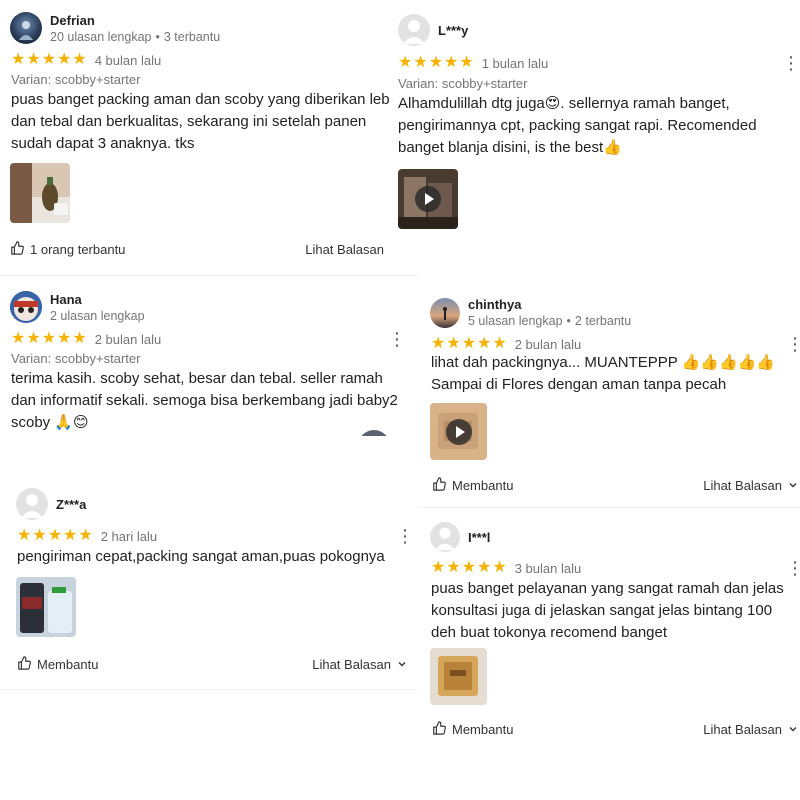 The width and height of the screenshot is (800, 800). What do you see at coordinates (128, 60) in the screenshot?
I see `review-time: 4 bulan lalu` at bounding box center [128, 60].